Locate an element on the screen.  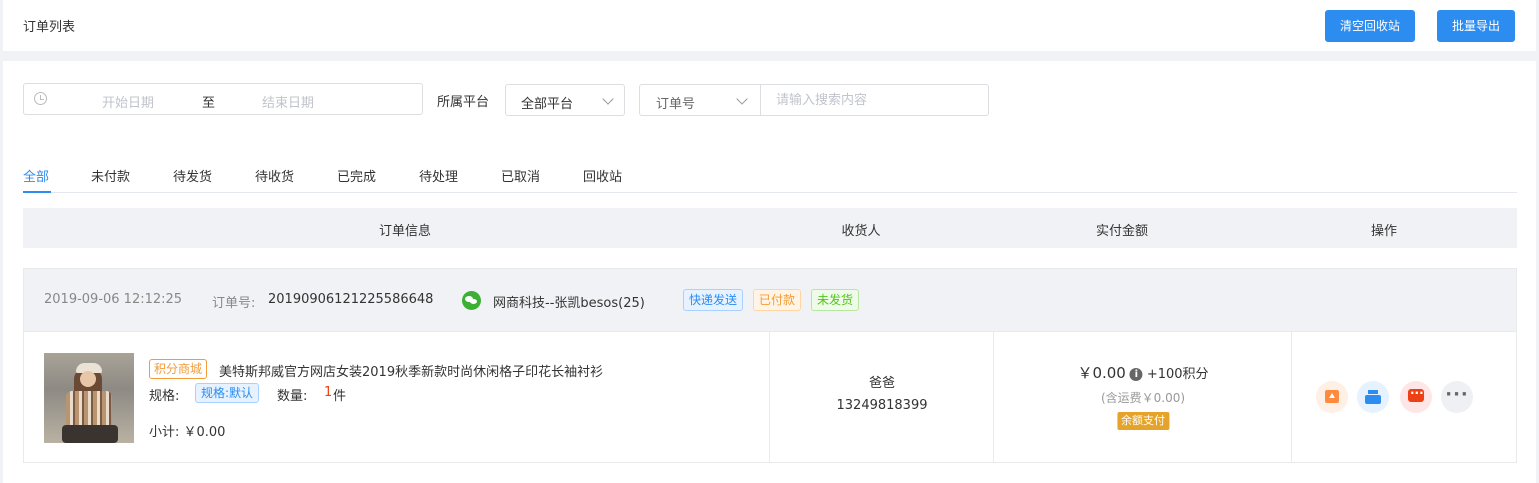
paid-amount: ￥0.00 is located at coordinates (1101, 373).